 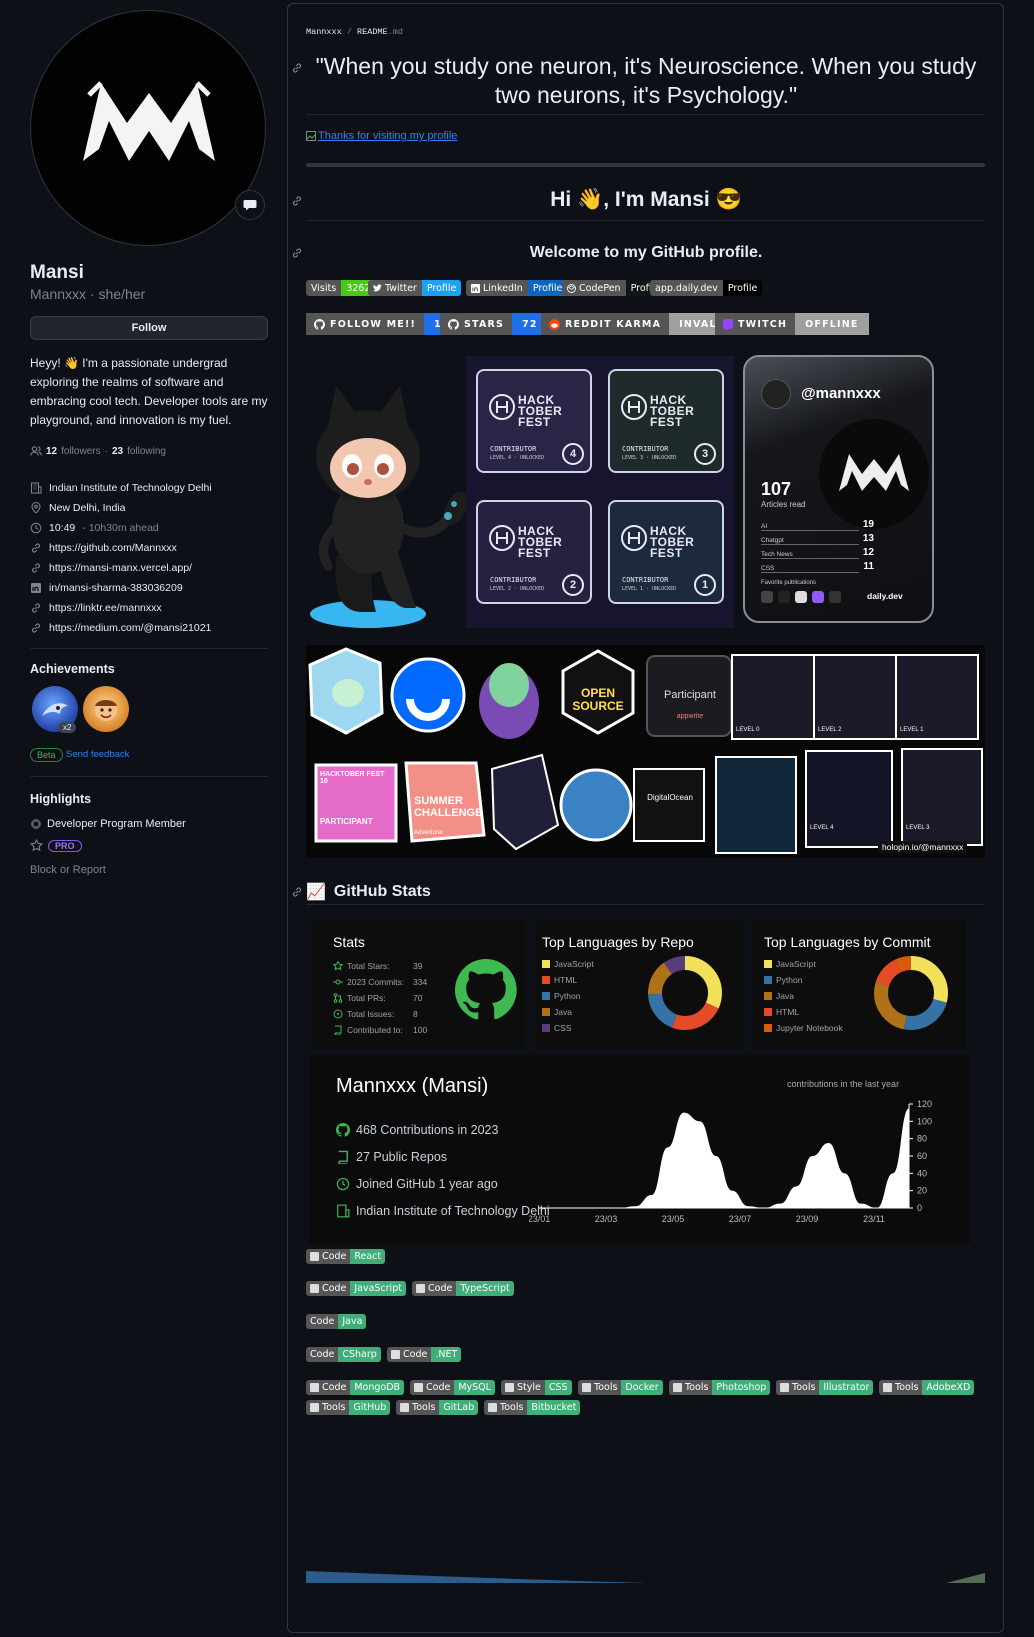 What do you see at coordinates (356, 1288) in the screenshot?
I see `javascript-badge: Code JavaScript` at bounding box center [356, 1288].